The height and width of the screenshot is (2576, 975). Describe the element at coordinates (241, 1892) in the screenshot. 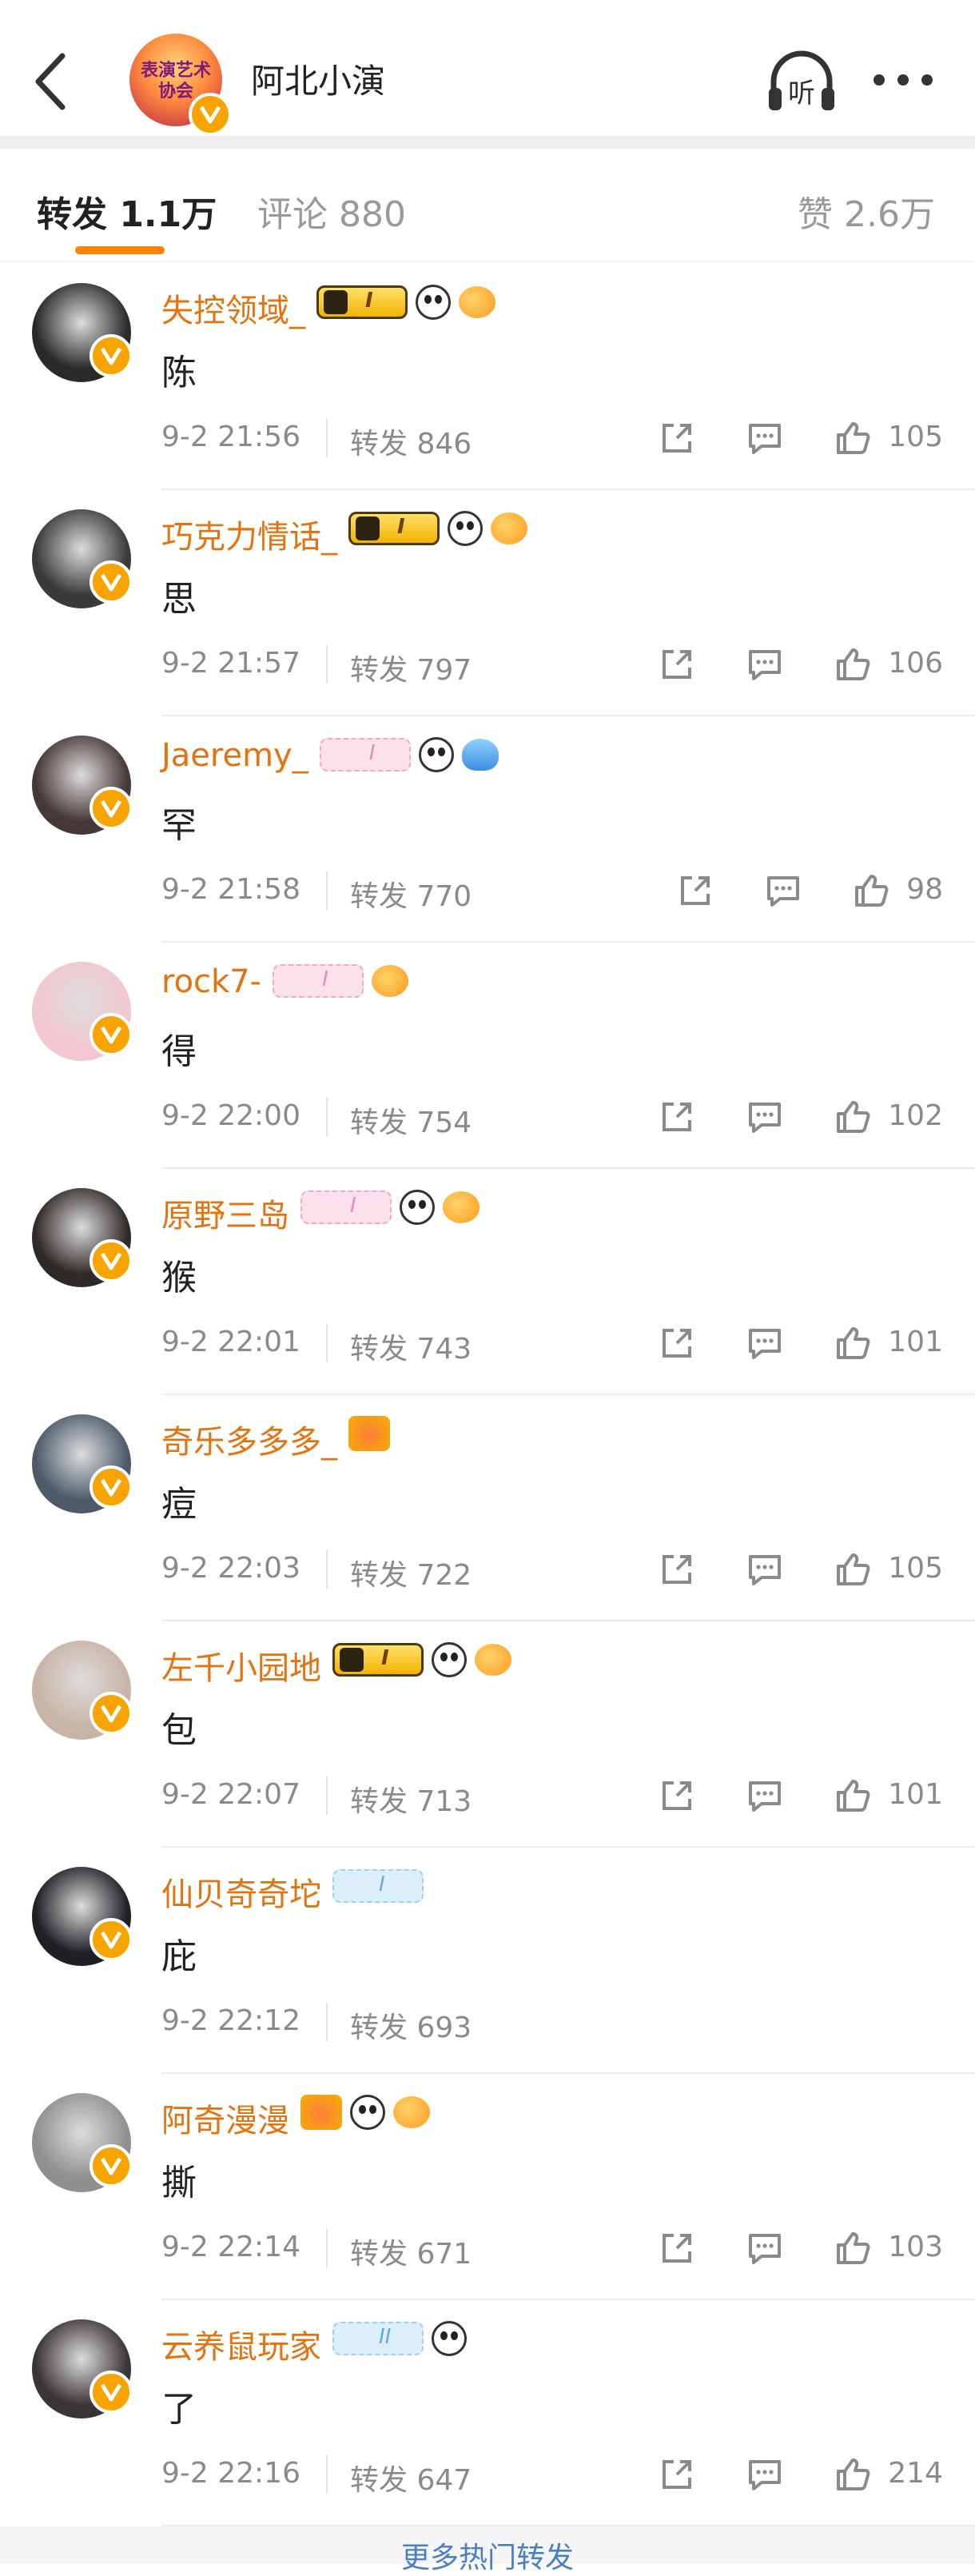

I see `user-name: 仙贝奇奇坨` at that location.